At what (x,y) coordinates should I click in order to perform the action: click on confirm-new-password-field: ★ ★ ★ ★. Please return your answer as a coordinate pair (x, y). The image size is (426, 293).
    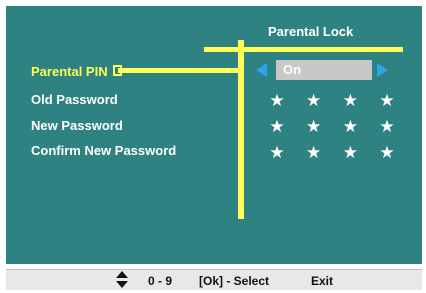
    Looking at the image, I should click on (332, 153).